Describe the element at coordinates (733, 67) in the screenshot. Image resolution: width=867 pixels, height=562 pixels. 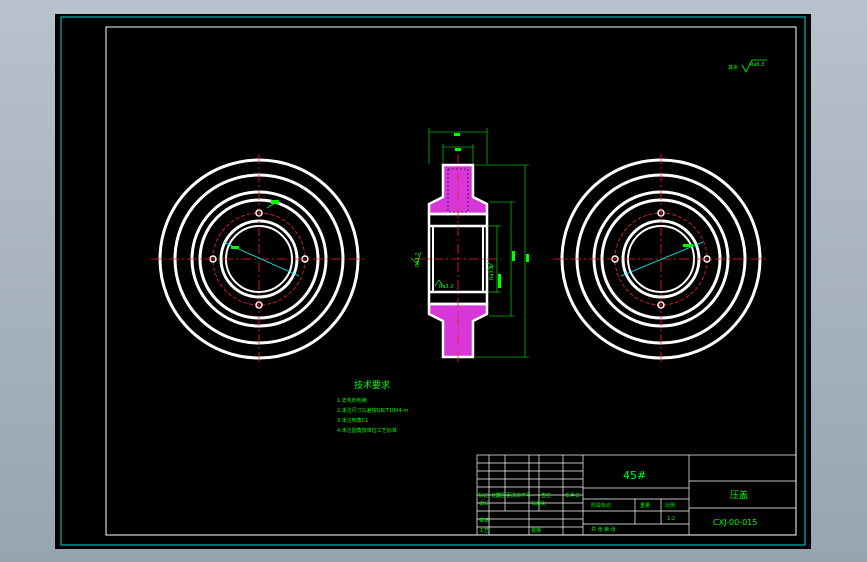
I see `svg-text: 其余` at that location.